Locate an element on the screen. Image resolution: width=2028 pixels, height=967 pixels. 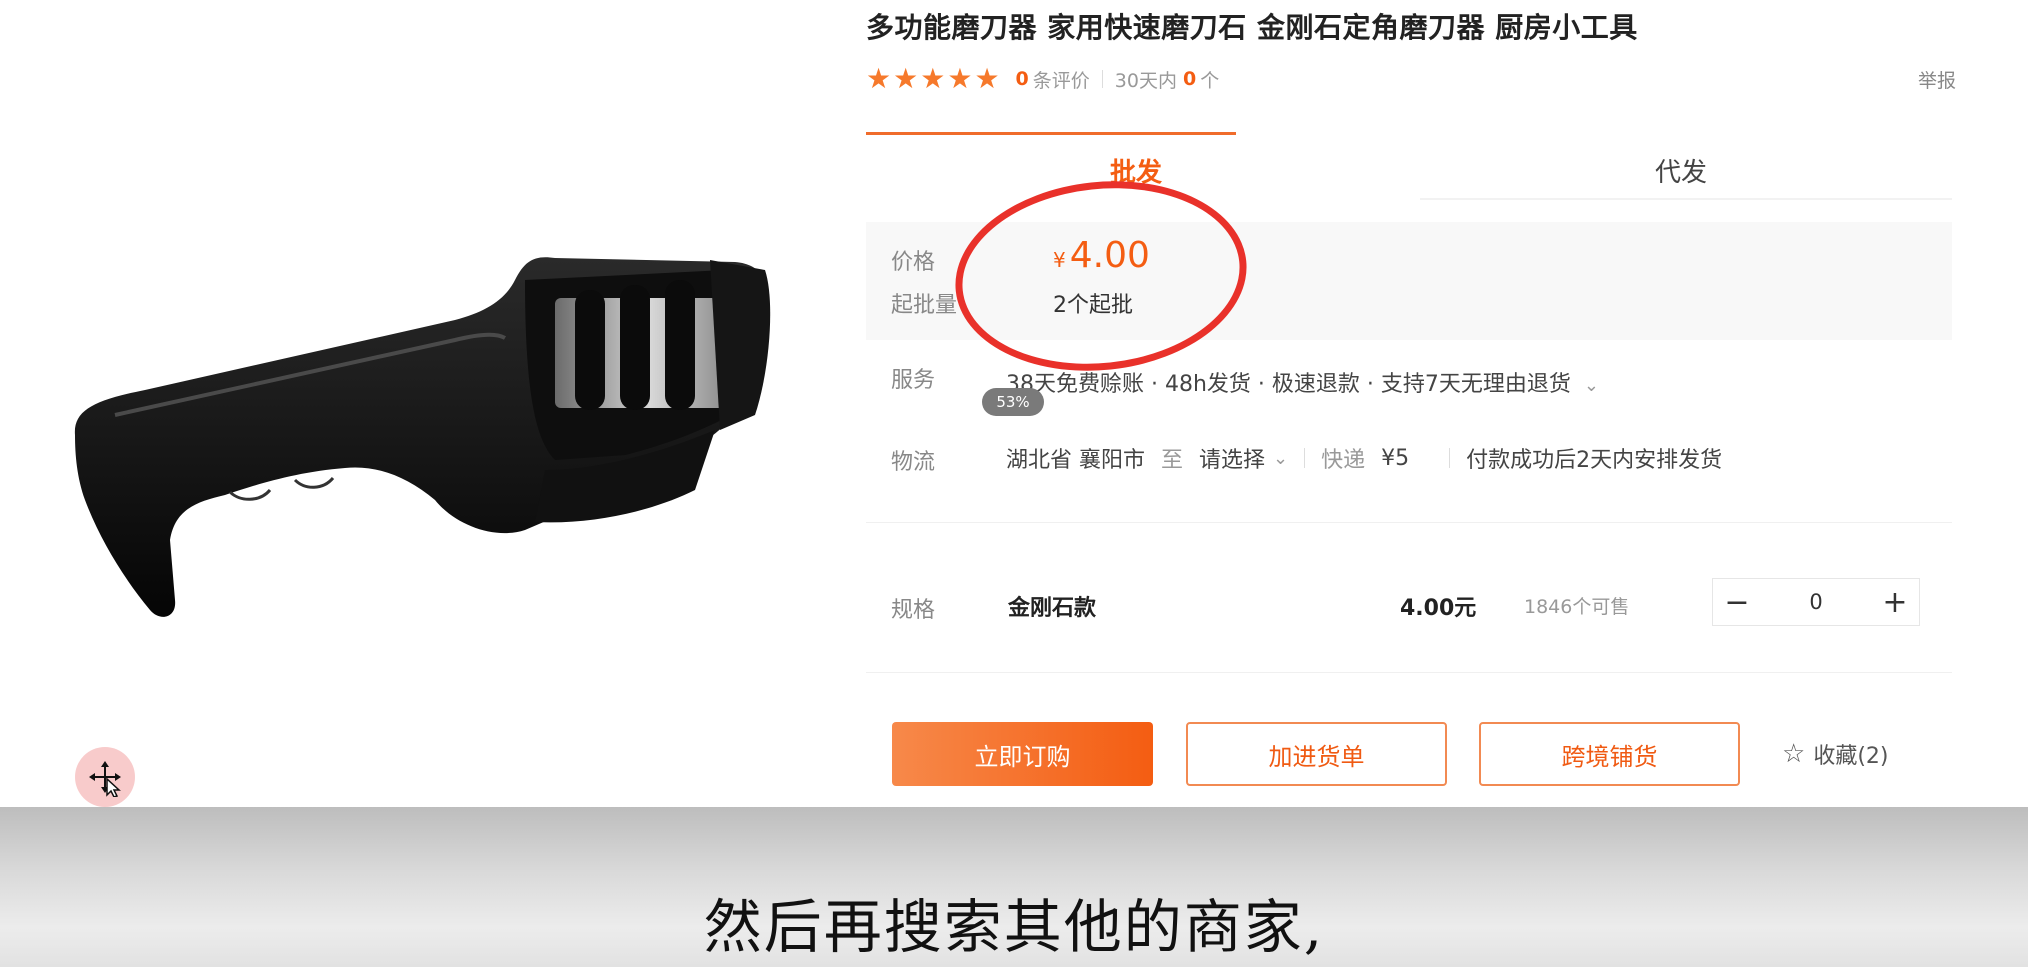
logistics-row: 湖北省 襄阳市 至 请选择 ⌄ 快递 ¥5 付款成功后2天内安排发货 is located at coordinates (1364, 458).